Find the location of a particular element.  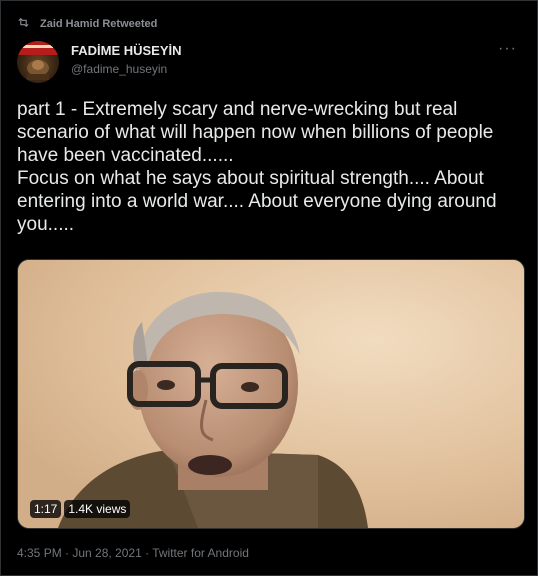

tweet-header: FADİME HÜSEYİN @fadime_huseyin ··· is located at coordinates (269, 62).